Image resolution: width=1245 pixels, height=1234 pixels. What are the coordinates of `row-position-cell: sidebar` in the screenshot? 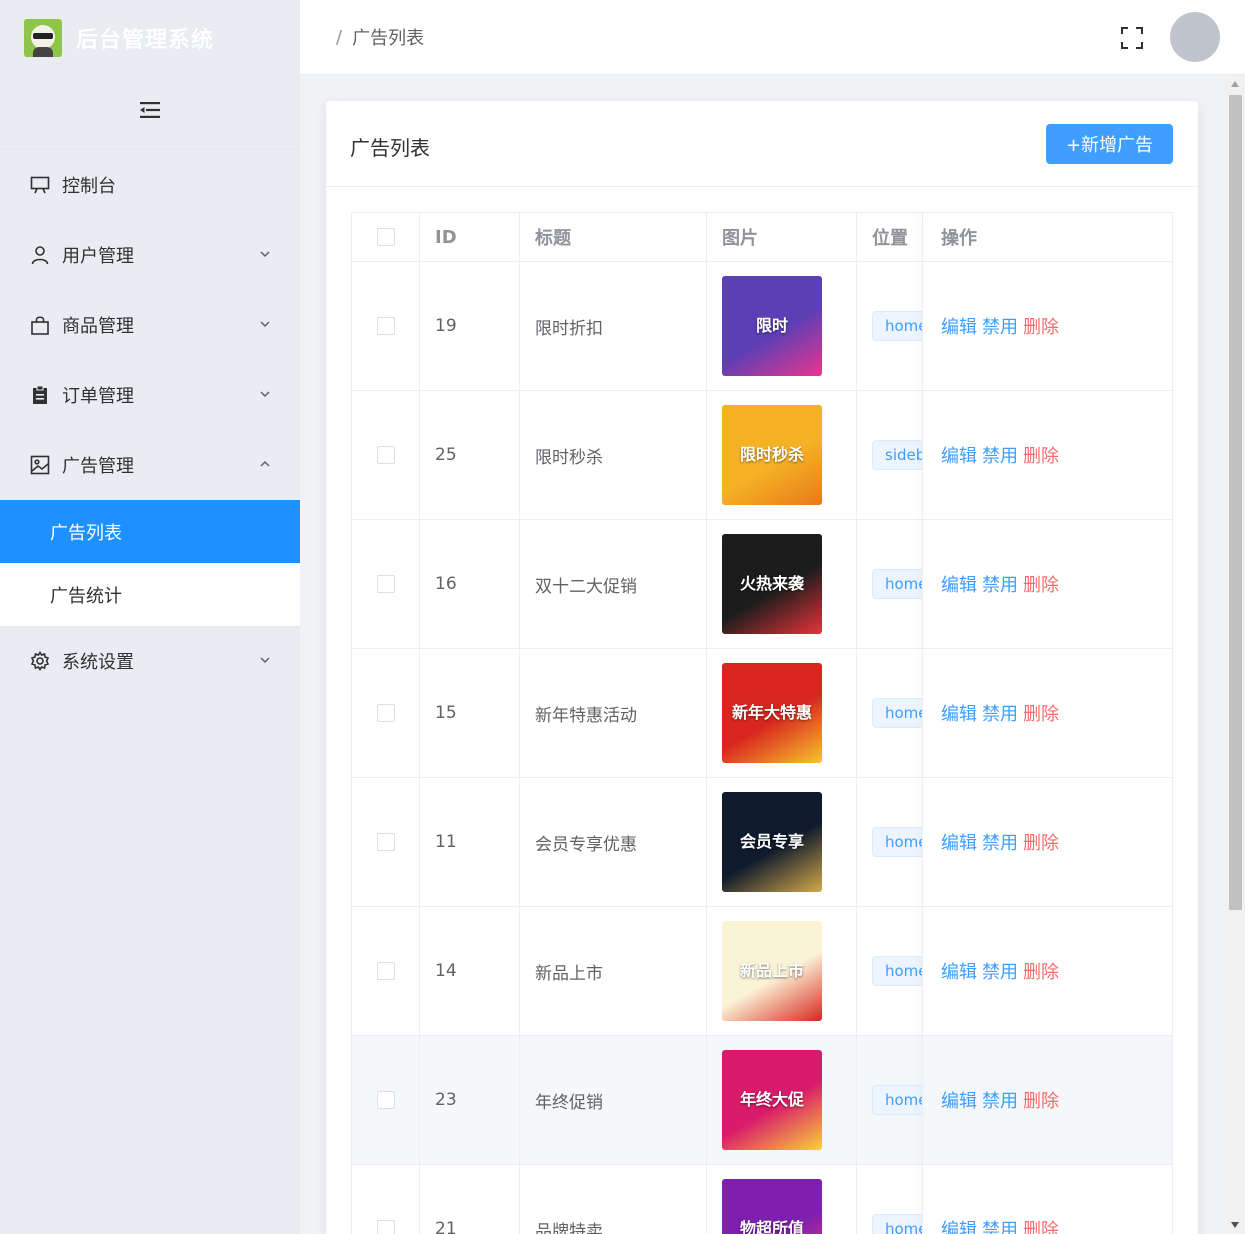 It's located at (890, 455).